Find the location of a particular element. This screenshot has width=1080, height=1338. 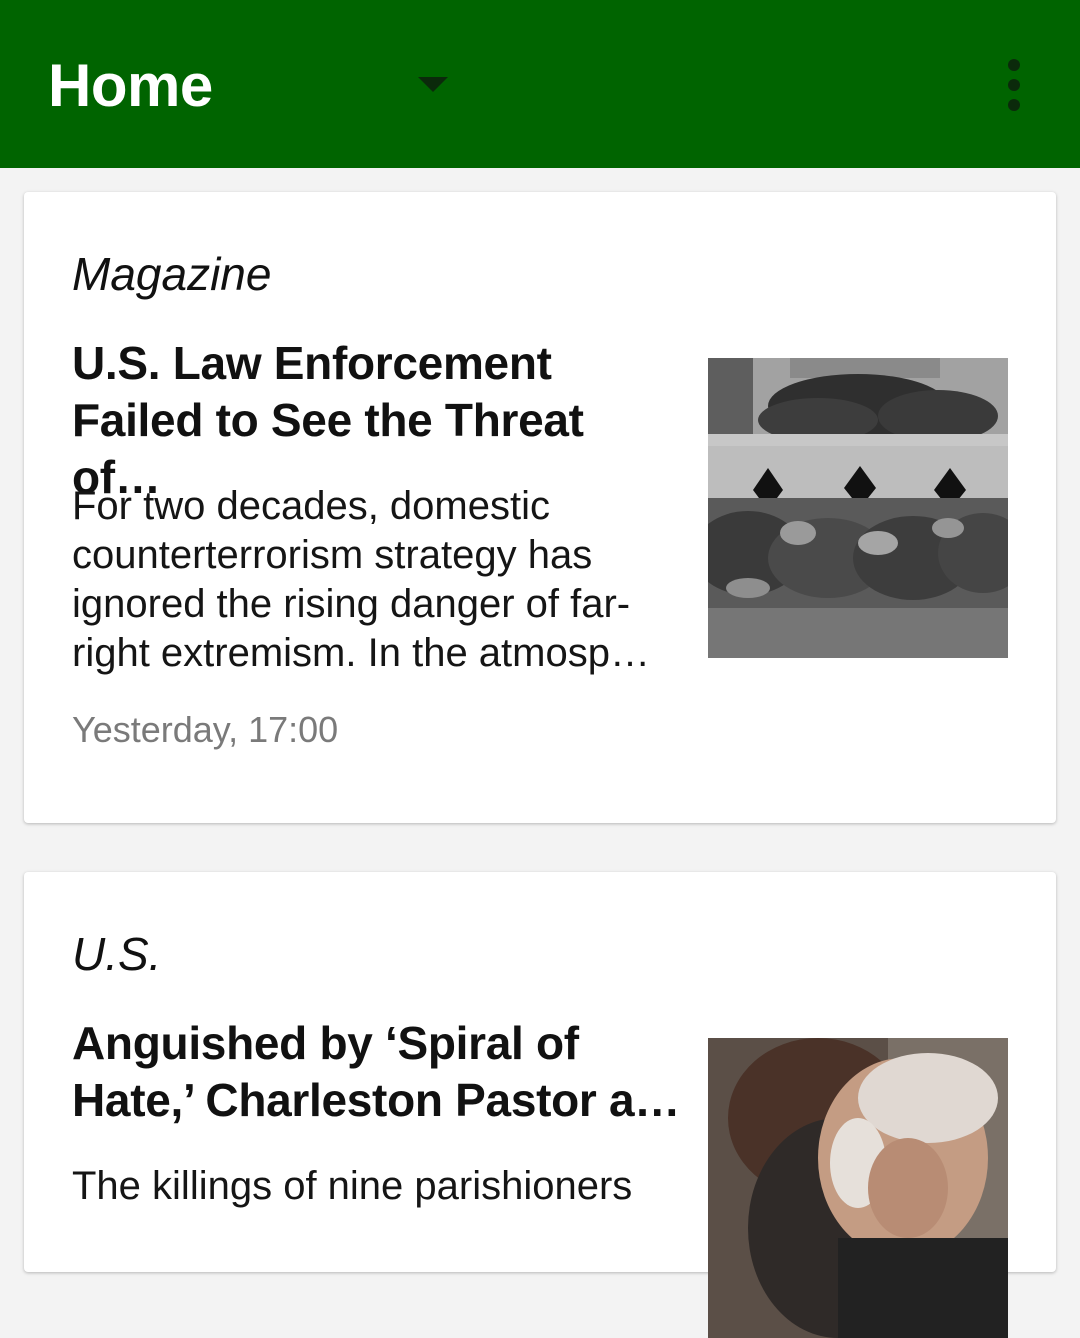

summary-line: ignored the rising danger of far- is located at coordinates (351, 604).